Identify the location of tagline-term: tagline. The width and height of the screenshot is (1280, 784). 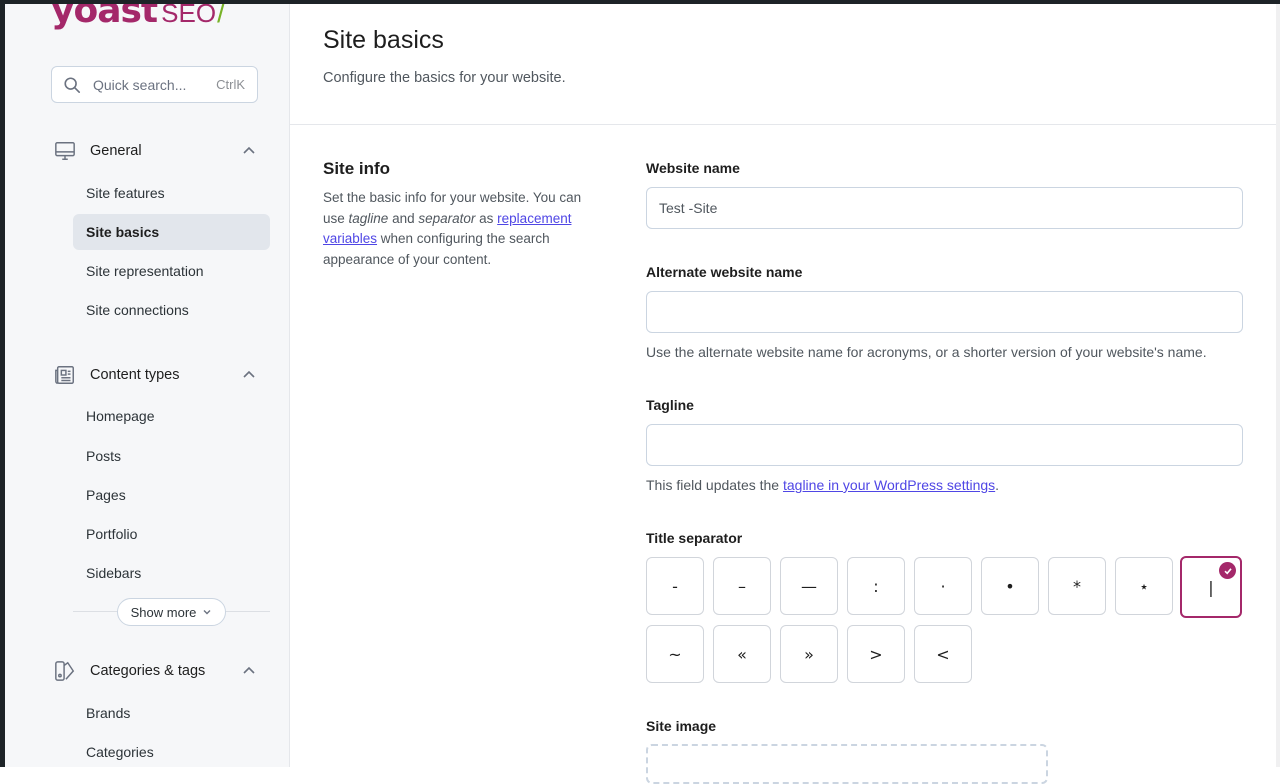
(368, 218).